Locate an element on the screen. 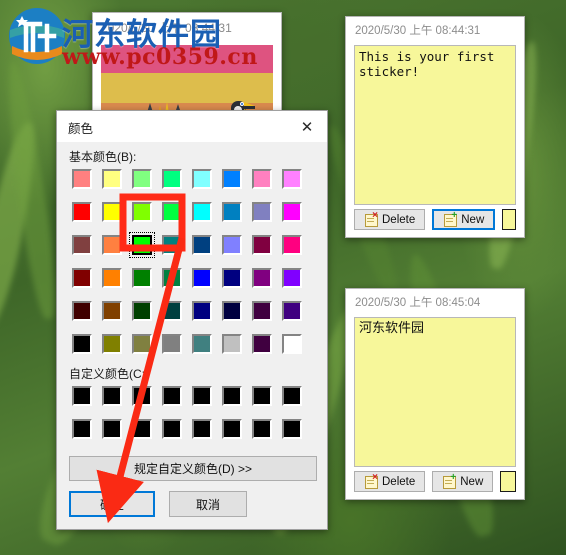 This screenshot has width=566, height=555. custom-colors-grid is located at coordinates (189, 416).